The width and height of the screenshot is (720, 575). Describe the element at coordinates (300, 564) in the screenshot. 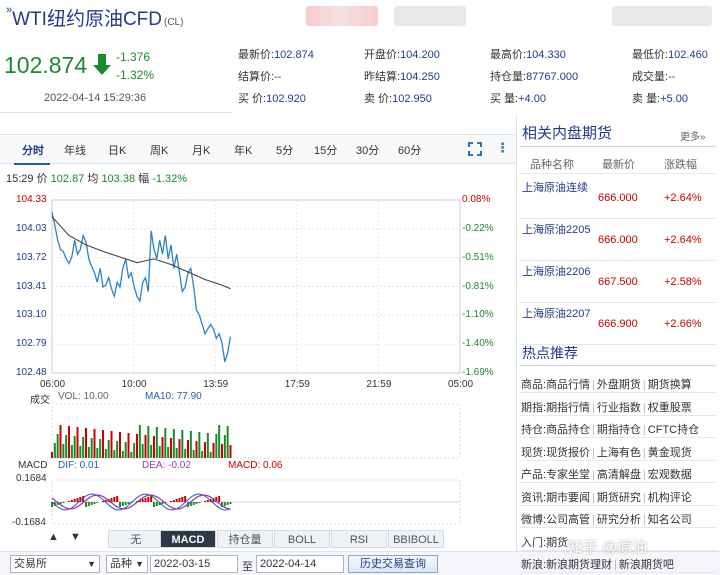

I see `date-to-input: 2022-04-14` at that location.